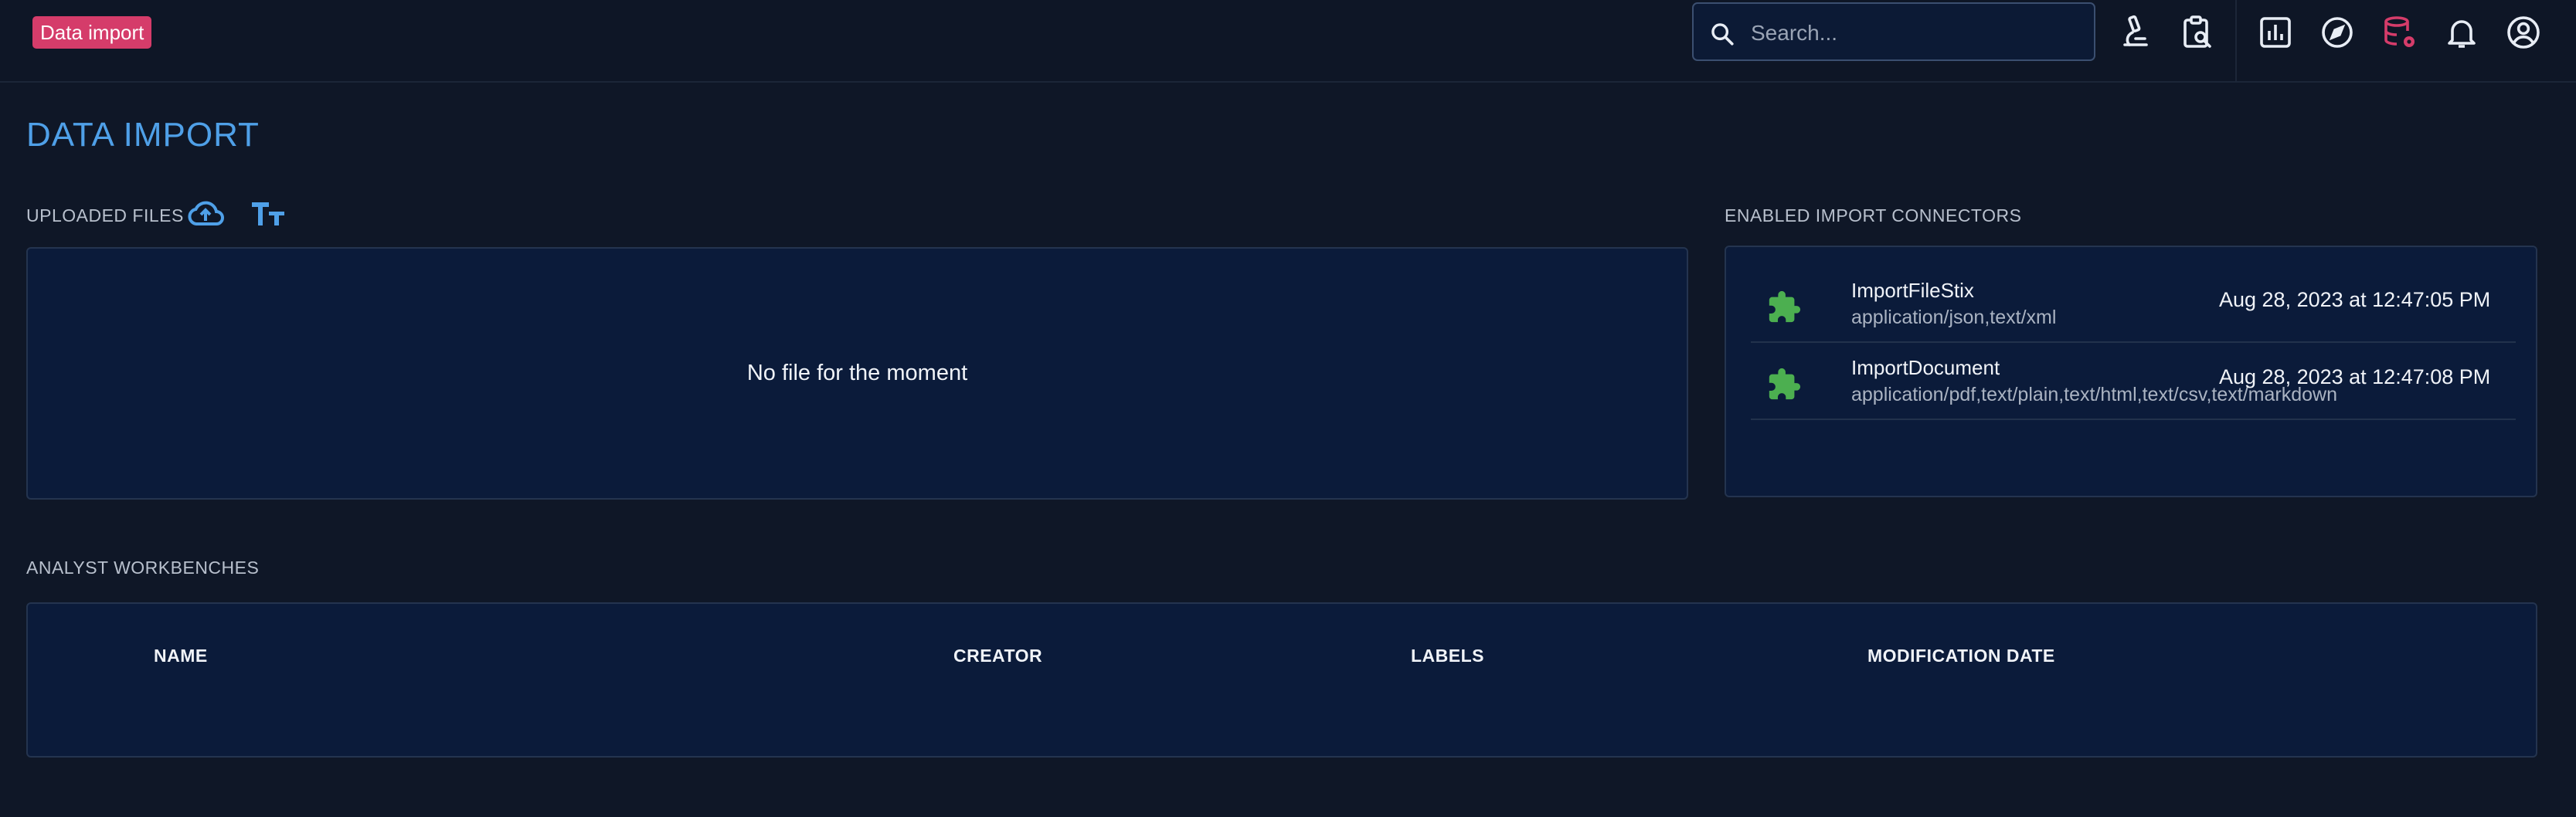  I want to click on connector-date: Aug 28, 2023 at 12:47:05 PM, so click(2355, 299).